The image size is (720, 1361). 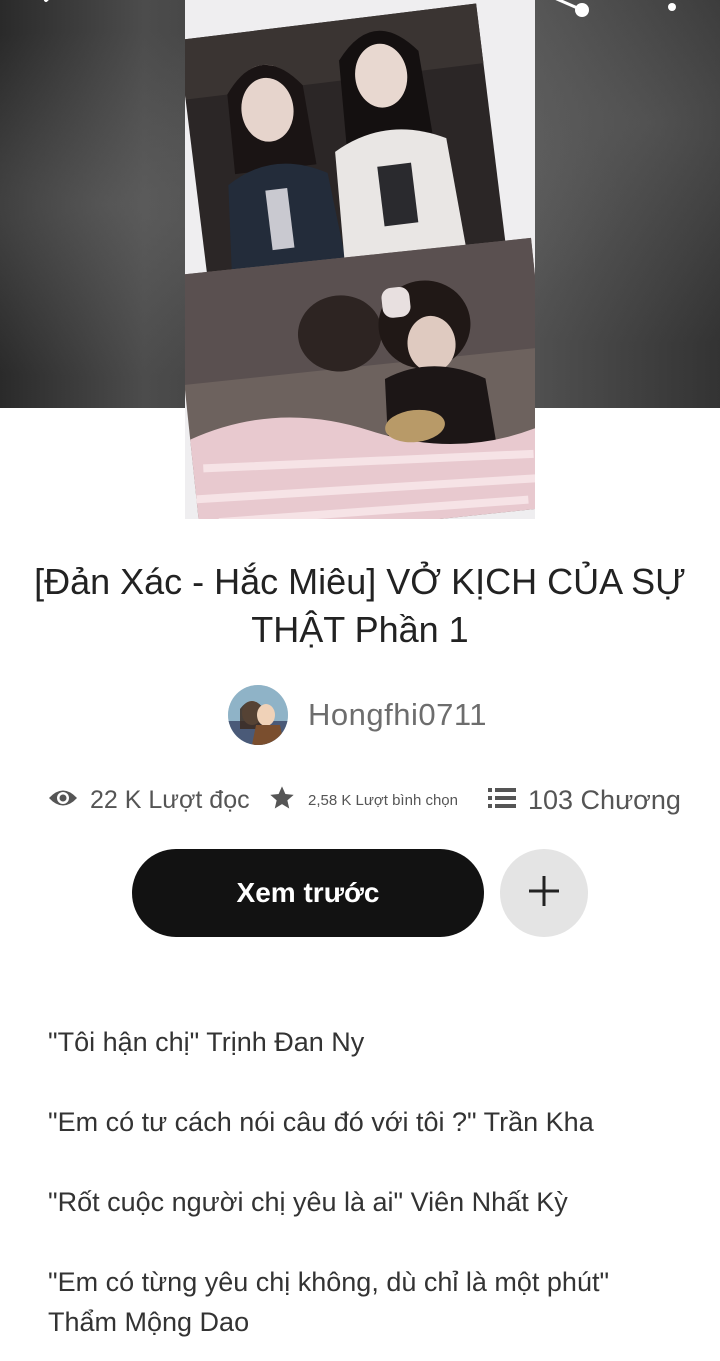 I want to click on stat-reads: 22 K Lượt đọc, so click(x=149, y=800).